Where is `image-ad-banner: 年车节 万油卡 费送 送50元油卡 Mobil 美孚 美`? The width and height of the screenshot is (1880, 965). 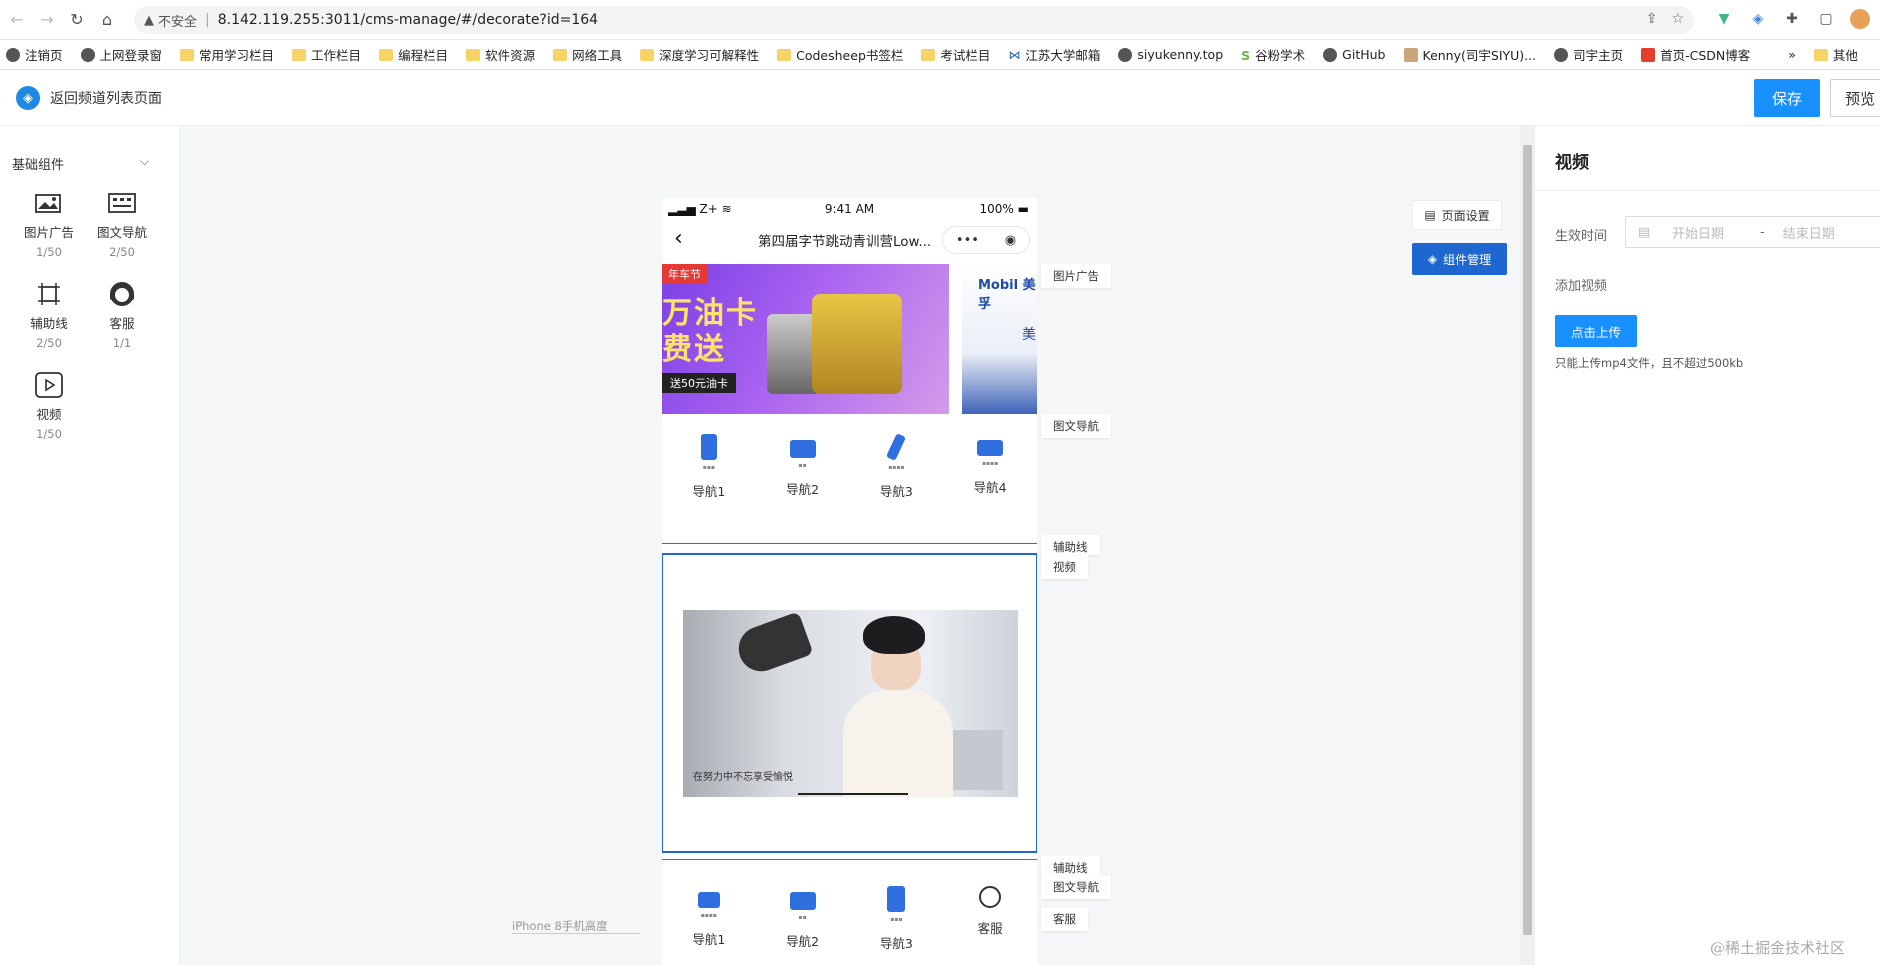 image-ad-banner: 年车节 万油卡 费送 送50元油卡 Mobil 美孚 美 is located at coordinates (849, 339).